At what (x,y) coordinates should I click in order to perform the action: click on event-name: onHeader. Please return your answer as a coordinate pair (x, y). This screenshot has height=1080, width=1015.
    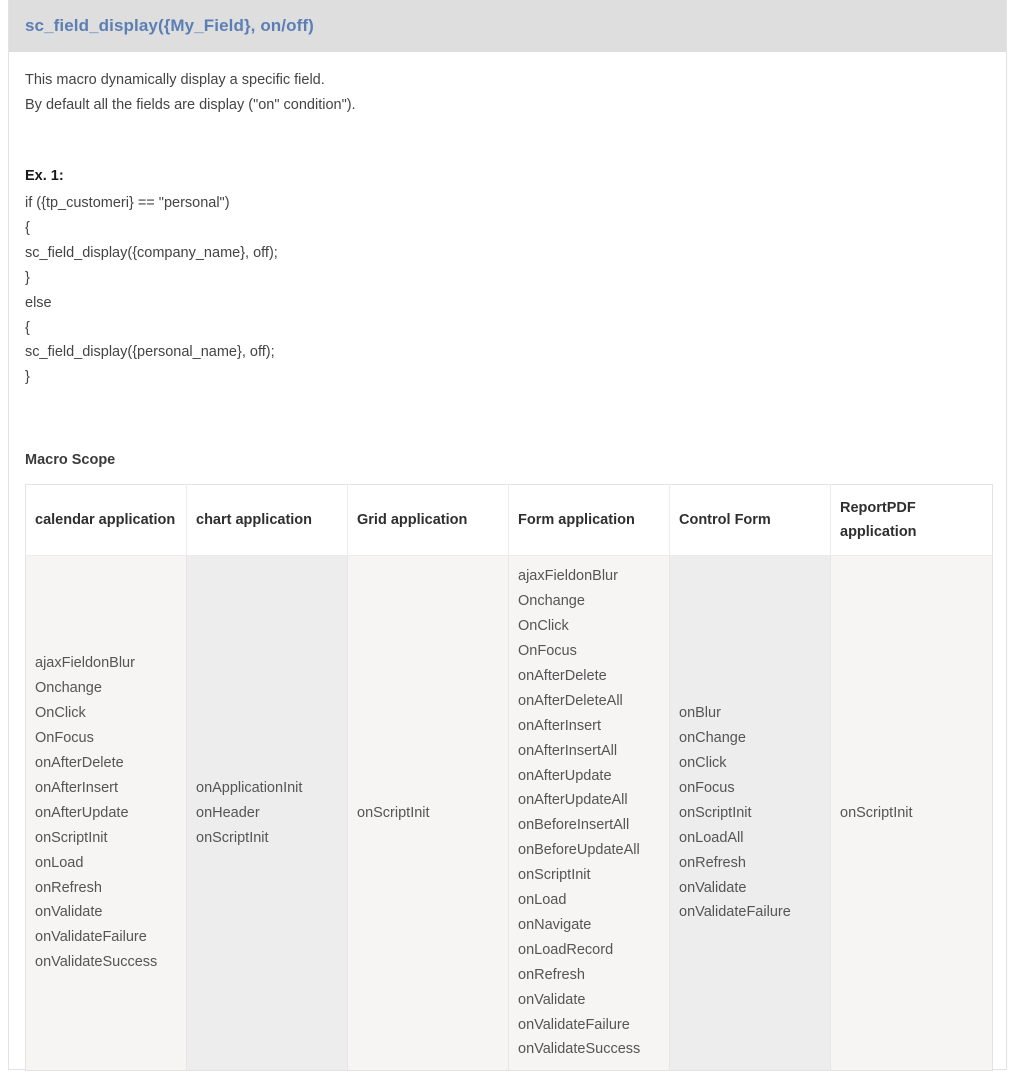
    Looking at the image, I should click on (228, 812).